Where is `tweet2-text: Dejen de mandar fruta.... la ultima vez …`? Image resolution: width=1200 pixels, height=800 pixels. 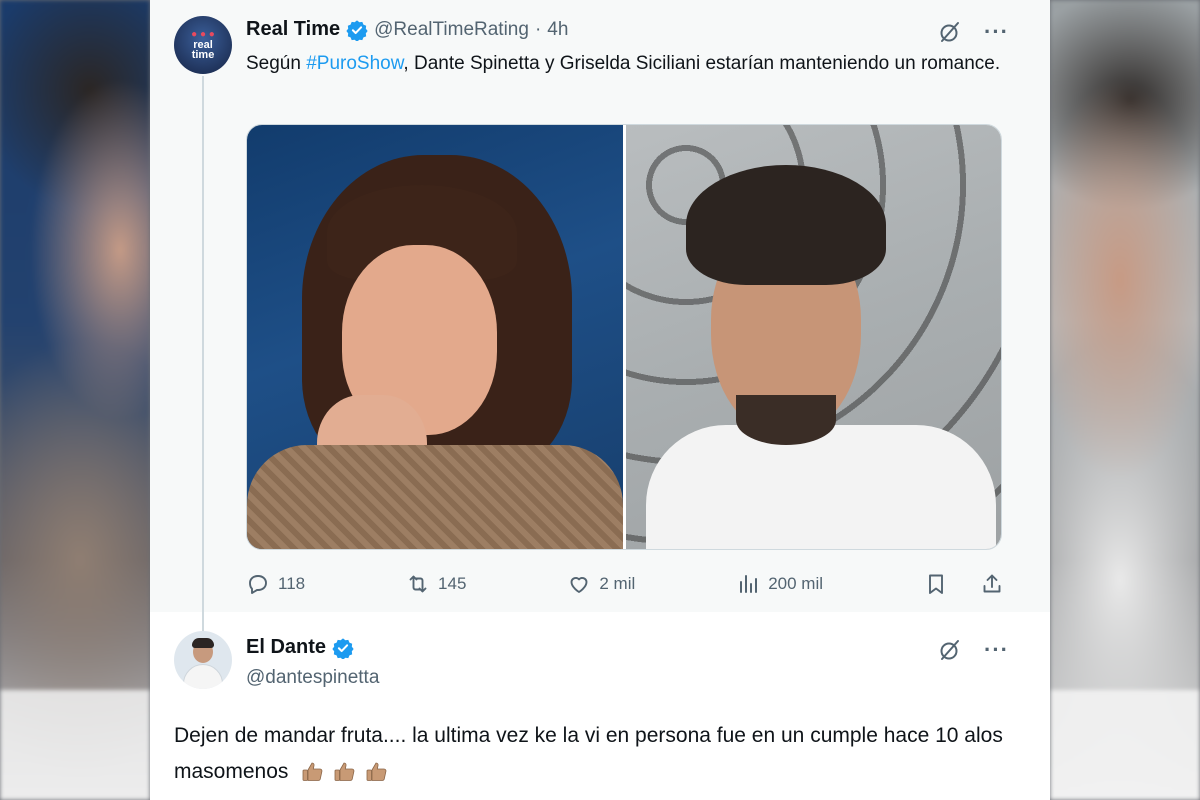
tweet2-text: Dejen de mandar fruta.... la ultima vez … is located at coordinates (594, 754).